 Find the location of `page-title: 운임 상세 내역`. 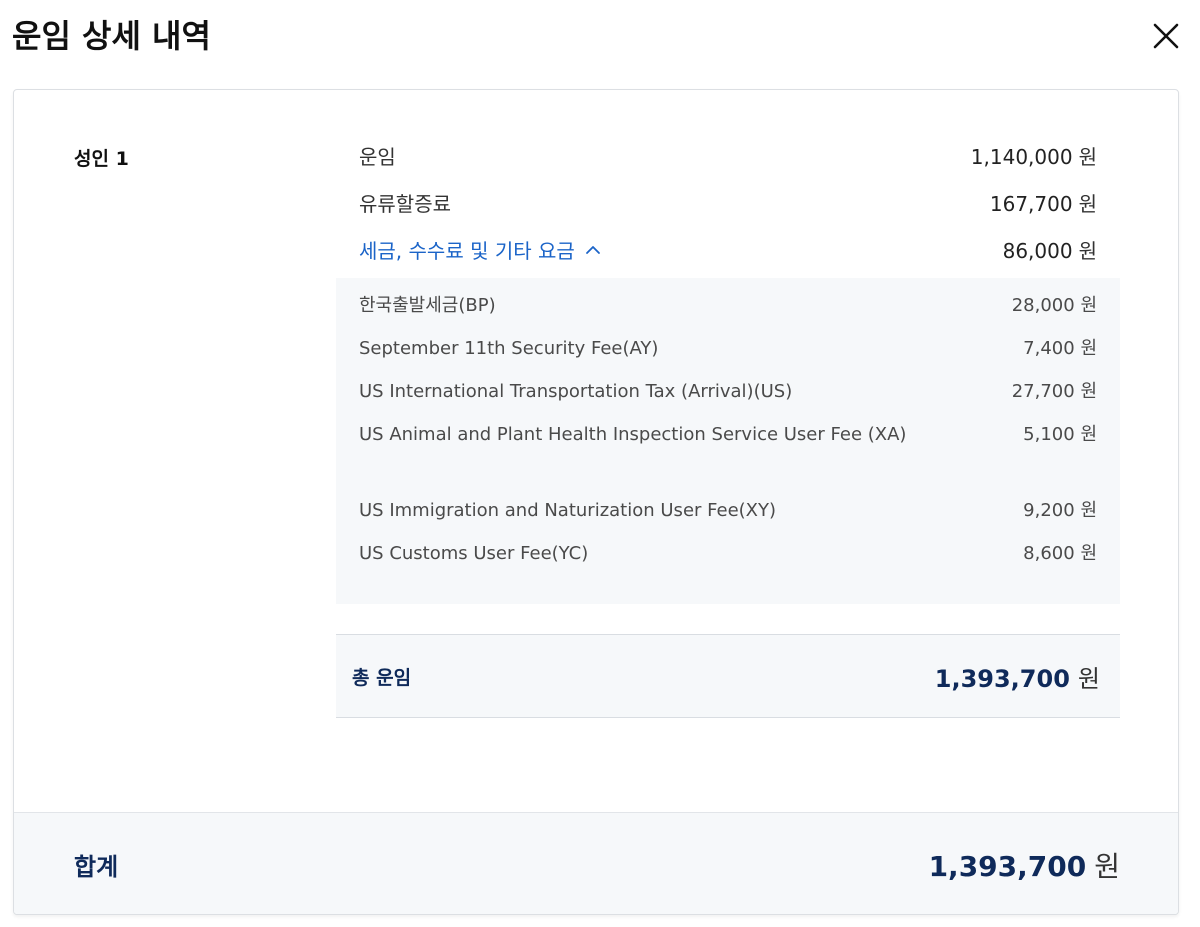

page-title: 운임 상세 내역 is located at coordinates (111, 36).